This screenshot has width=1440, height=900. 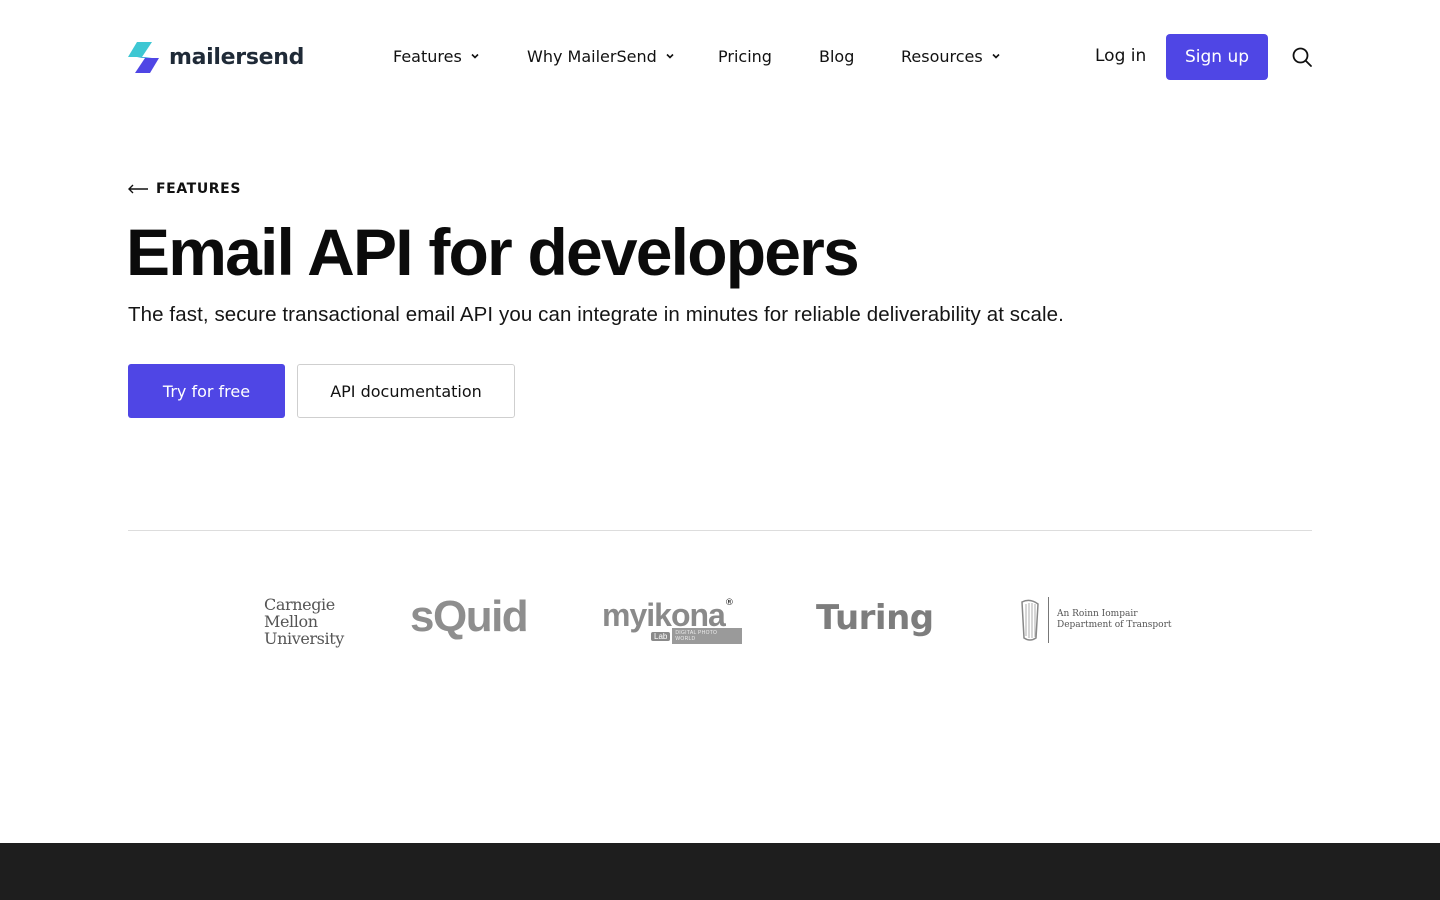 I want to click on nav-item-label: Resources, so click(x=942, y=56).